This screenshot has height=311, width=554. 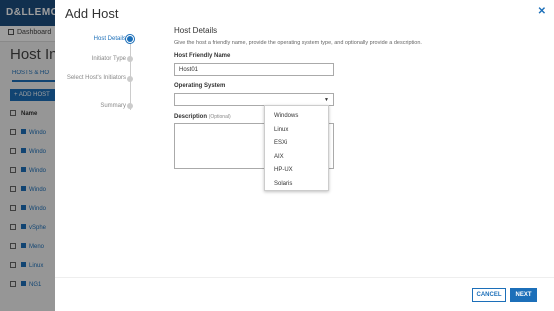 I want to click on host-name-input: Host01, so click(x=254, y=69).